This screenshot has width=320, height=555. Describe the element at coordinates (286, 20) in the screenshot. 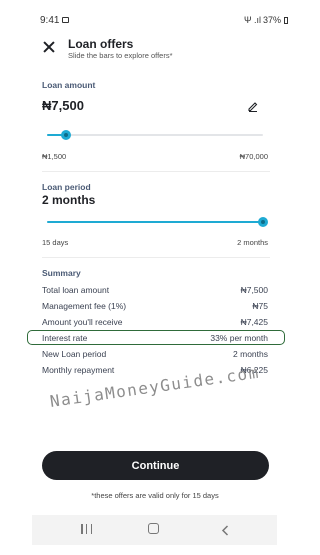

I see `battery-icon` at that location.